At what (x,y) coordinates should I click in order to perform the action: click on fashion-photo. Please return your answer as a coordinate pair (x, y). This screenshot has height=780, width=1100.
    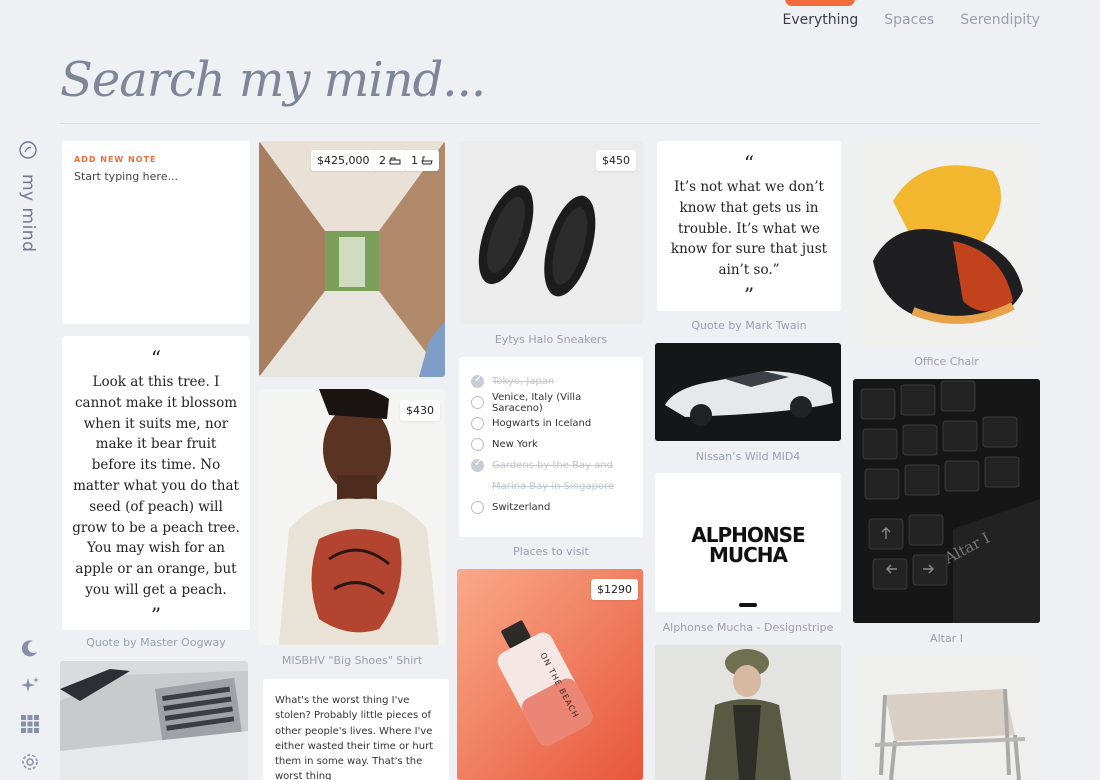
    Looking at the image, I should click on (748, 712).